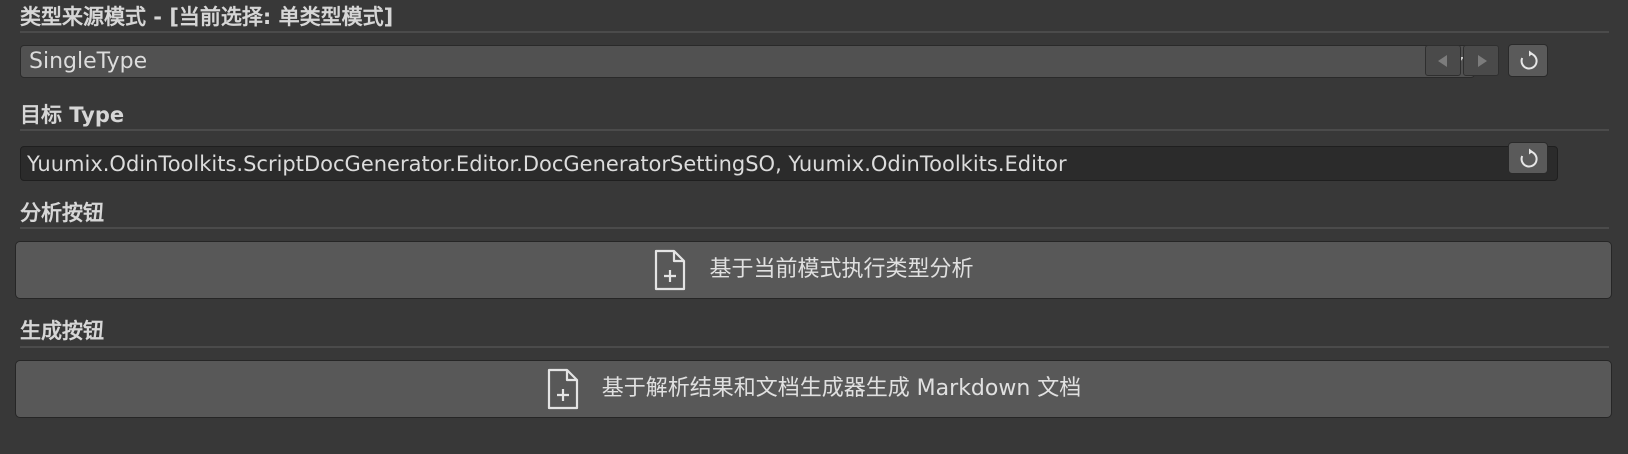 This screenshot has height=454, width=1628. I want to click on generate-markdown-button: 基于解析结果和文档生成器生成 Markdown 文档, so click(813, 389).